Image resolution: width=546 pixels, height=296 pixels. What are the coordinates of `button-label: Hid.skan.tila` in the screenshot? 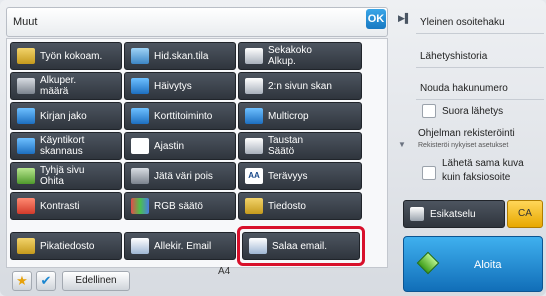 It's located at (181, 56).